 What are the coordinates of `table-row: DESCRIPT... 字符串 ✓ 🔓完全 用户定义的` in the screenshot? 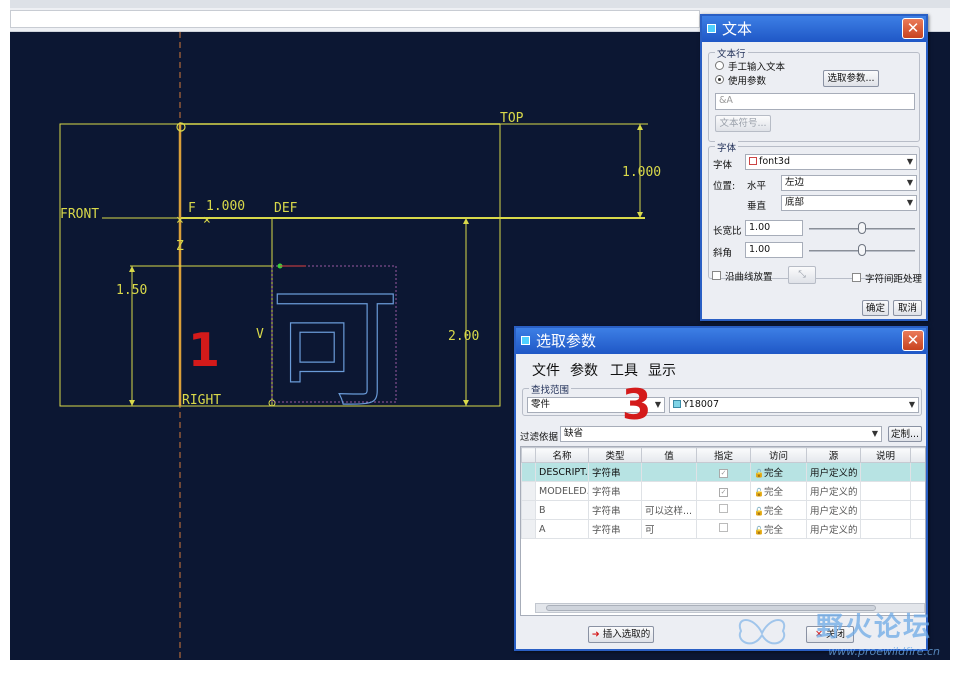 It's located at (723, 472).